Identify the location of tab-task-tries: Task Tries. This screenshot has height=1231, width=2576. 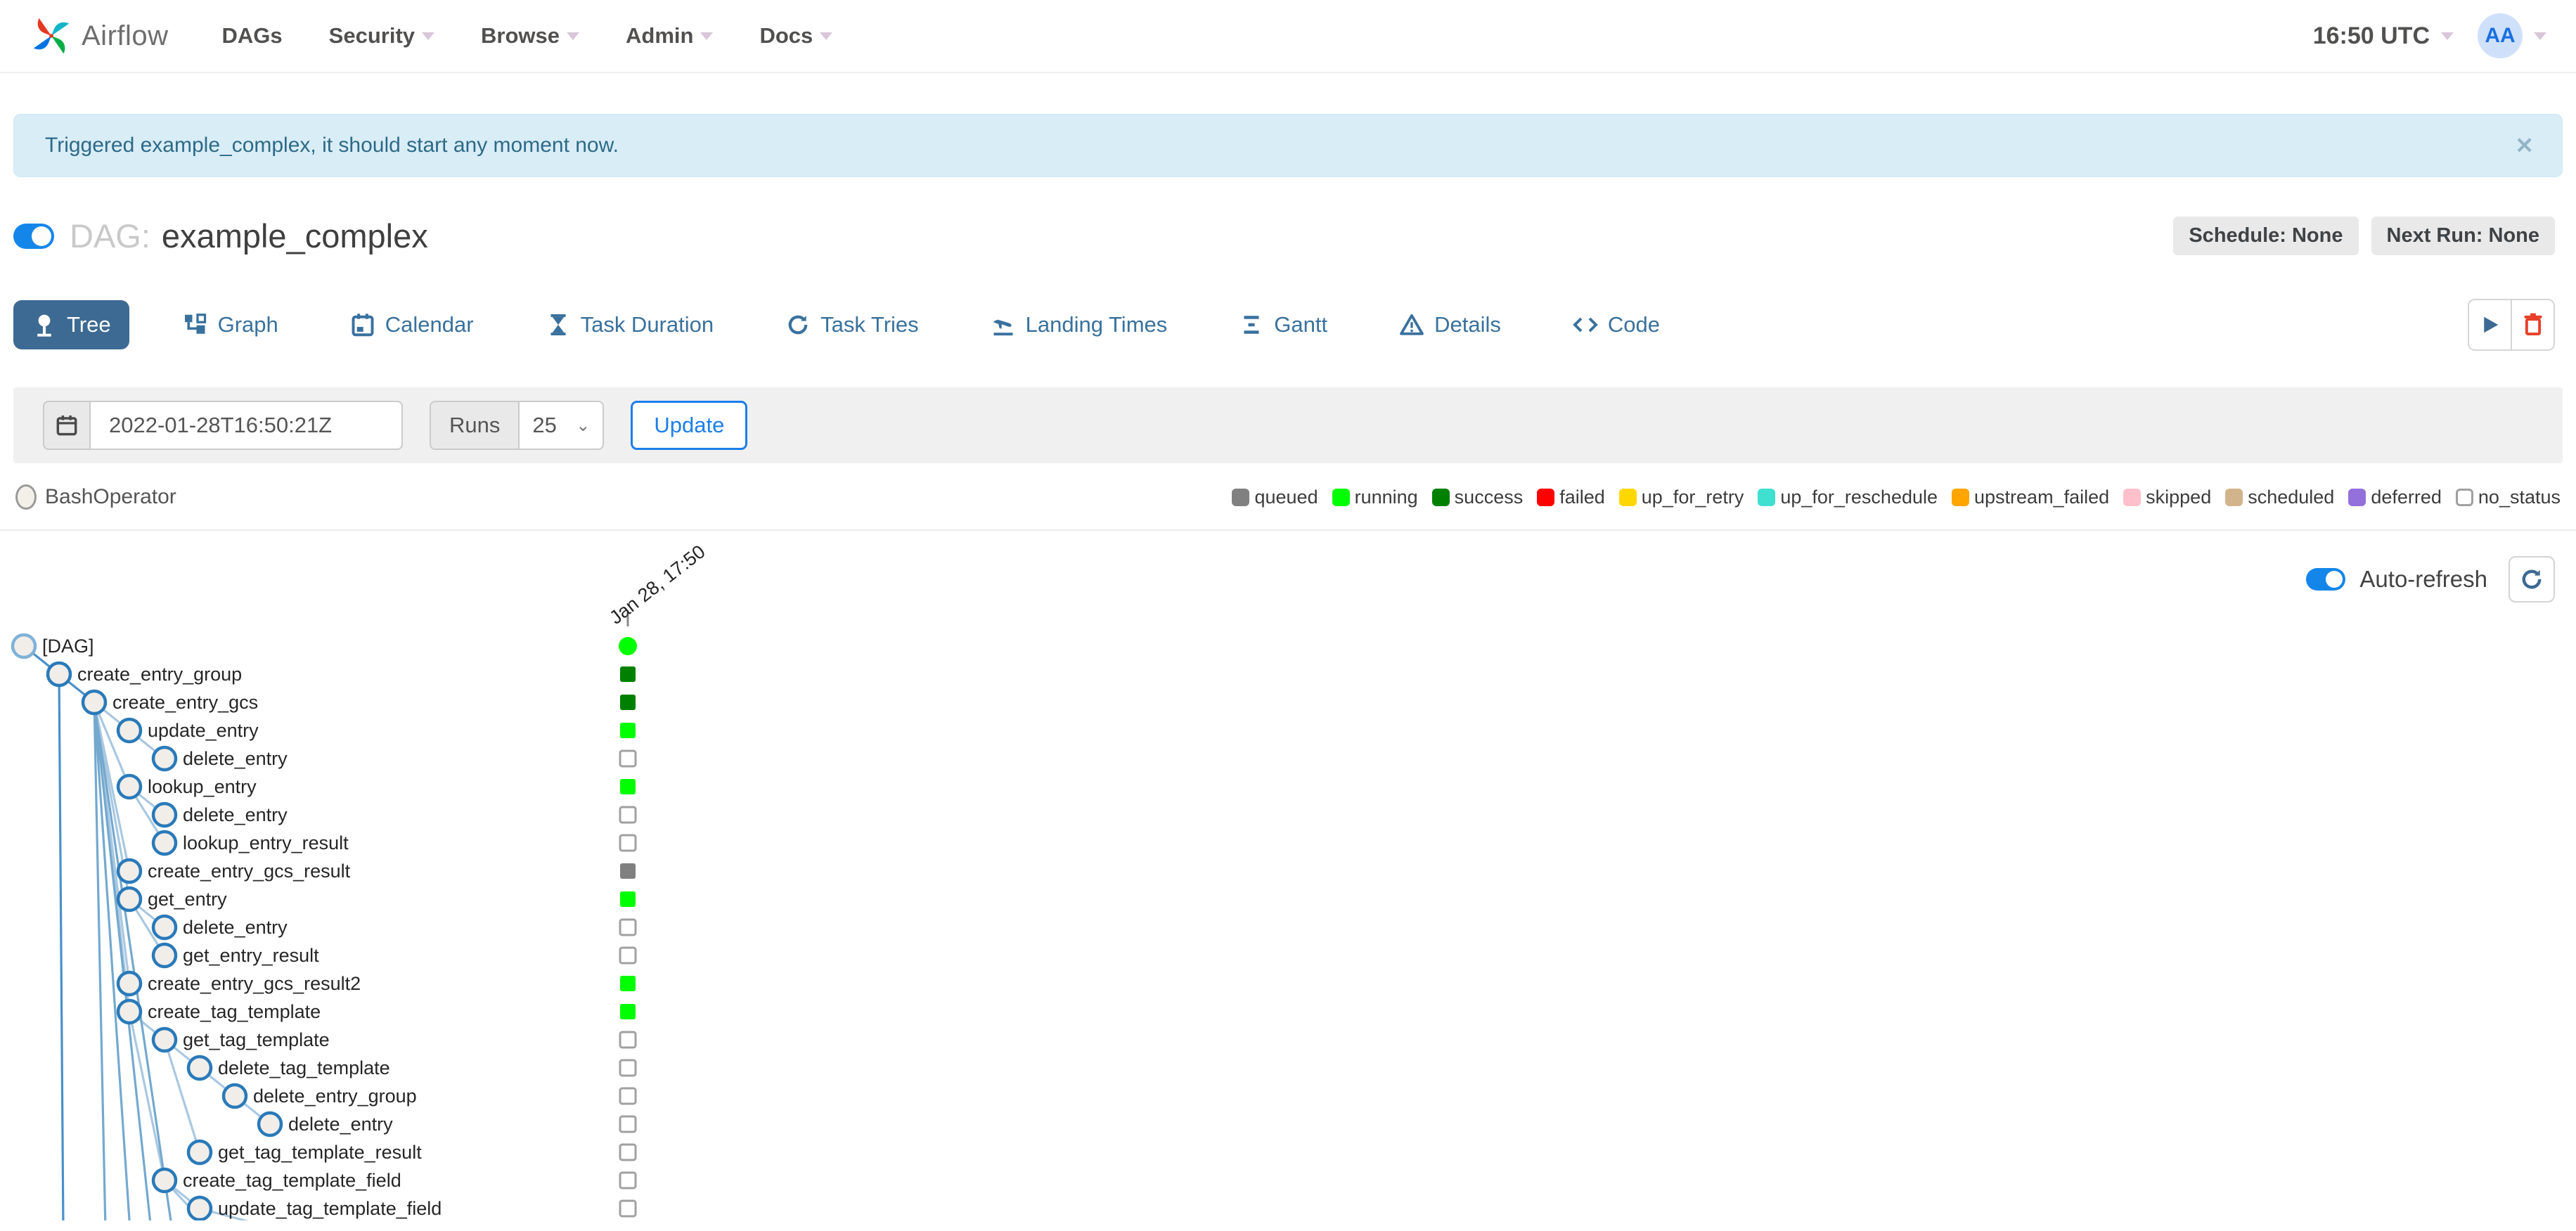
(852, 324).